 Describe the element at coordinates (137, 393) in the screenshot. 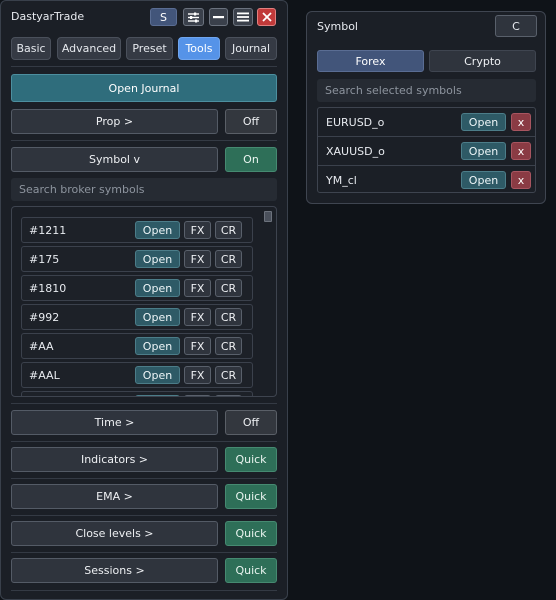

I see `list-item: Open FX CR` at that location.